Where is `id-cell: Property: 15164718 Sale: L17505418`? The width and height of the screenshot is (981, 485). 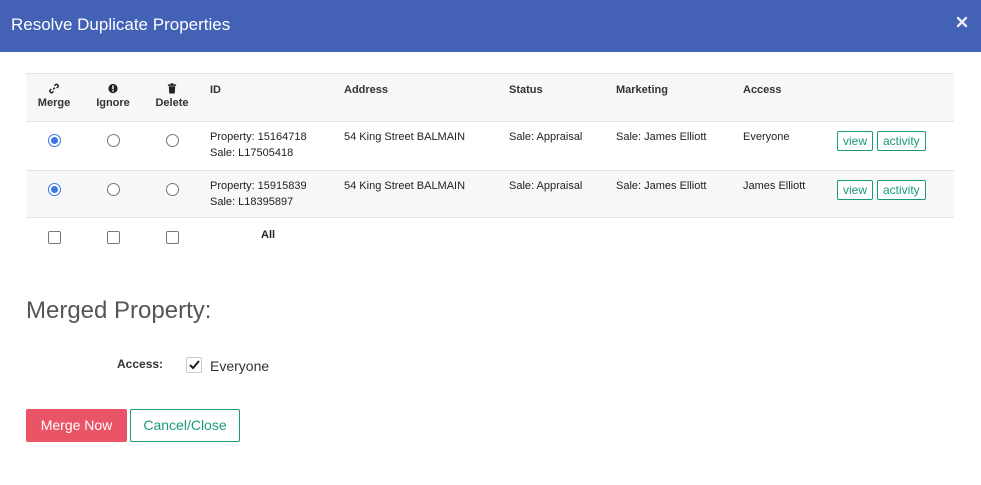
id-cell: Property: 15164718 Sale: L17505418 is located at coordinates (258, 145).